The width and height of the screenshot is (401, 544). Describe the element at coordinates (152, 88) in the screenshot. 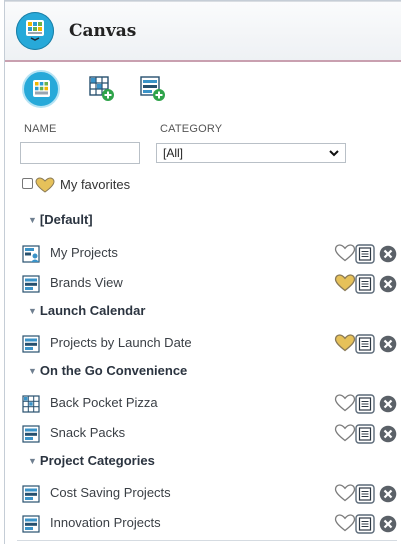

I see `list-add-icon` at that location.